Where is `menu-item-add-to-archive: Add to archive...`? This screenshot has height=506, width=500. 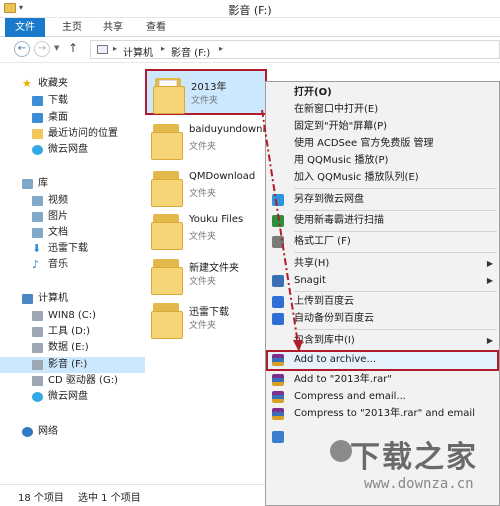
menu-item-add-to-archive: Add to archive... is located at coordinates (382, 360).